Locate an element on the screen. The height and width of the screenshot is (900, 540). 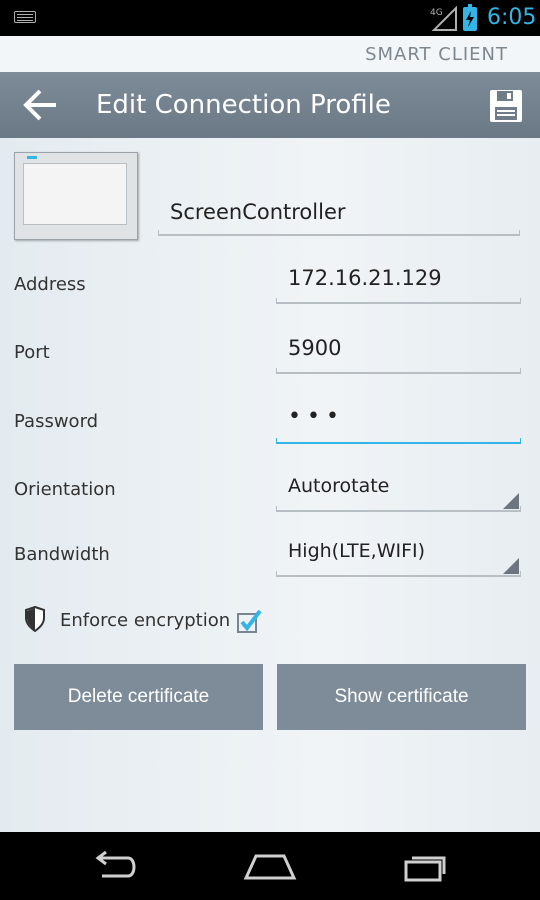
profile-name-value: ScreenController is located at coordinates (258, 212).